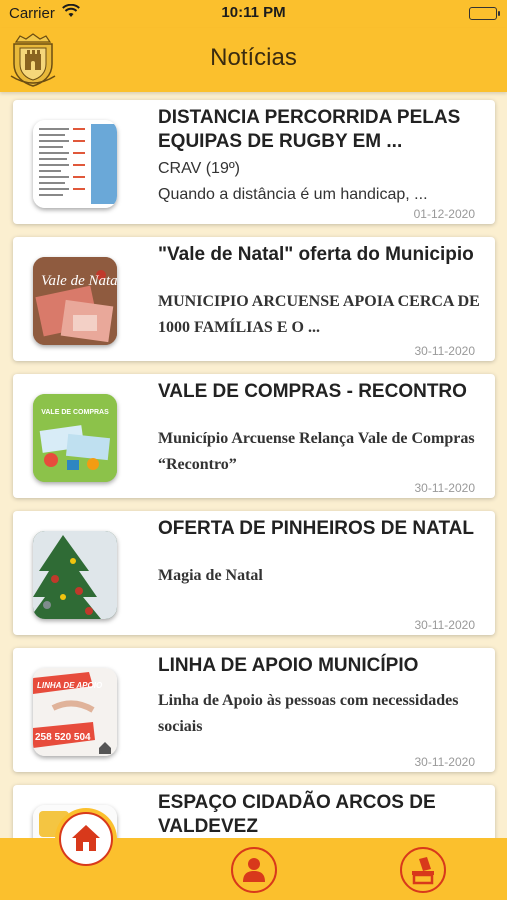 The image size is (507, 900). Describe the element at coordinates (63, 737) in the screenshot. I see `thumbnail-phone: 258 520 504` at that location.